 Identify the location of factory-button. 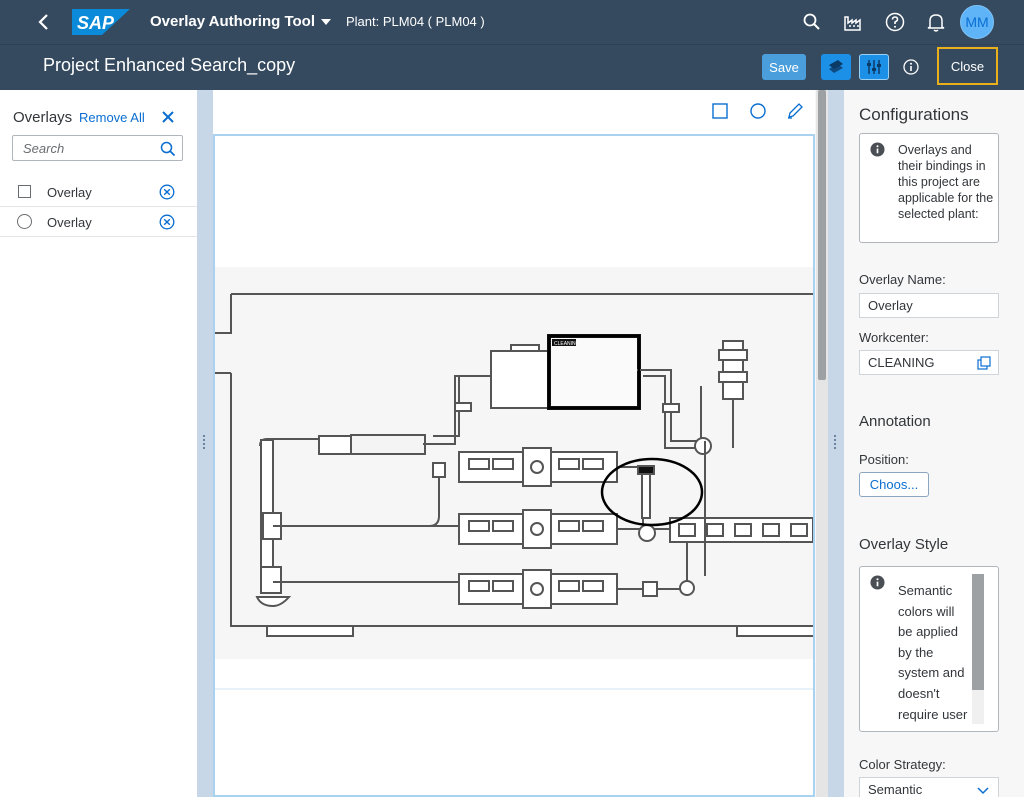
(854, 22).